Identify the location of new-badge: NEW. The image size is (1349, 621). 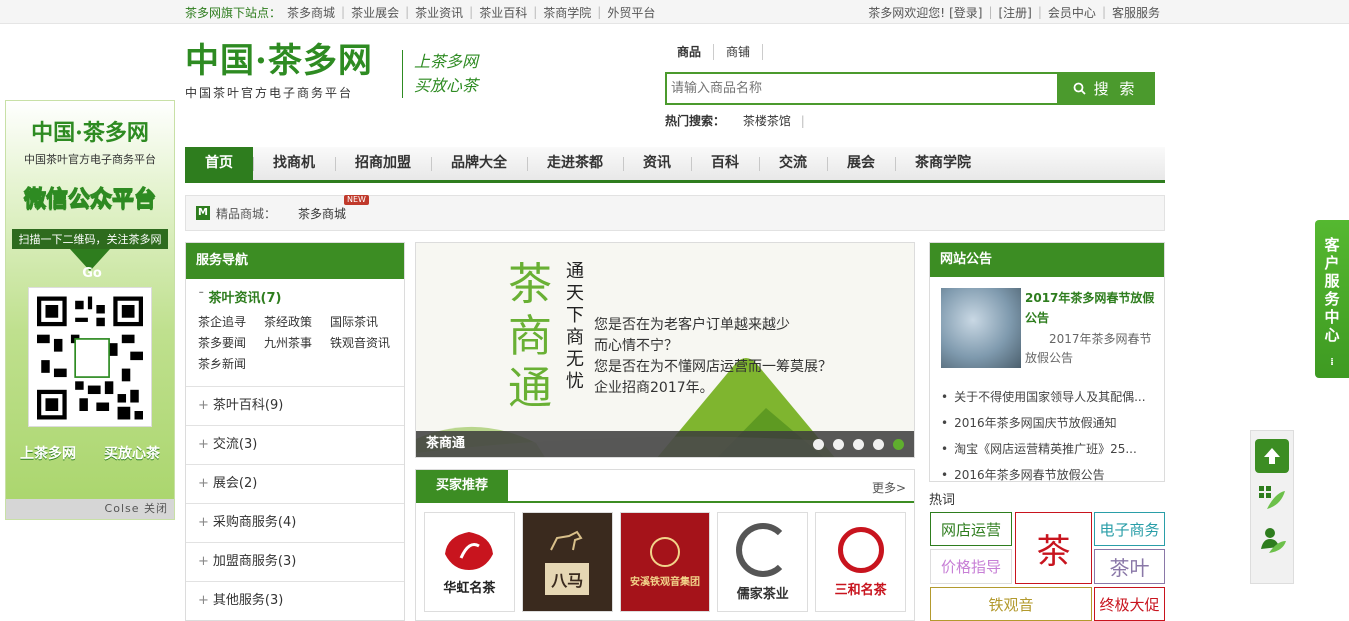
(356, 199).